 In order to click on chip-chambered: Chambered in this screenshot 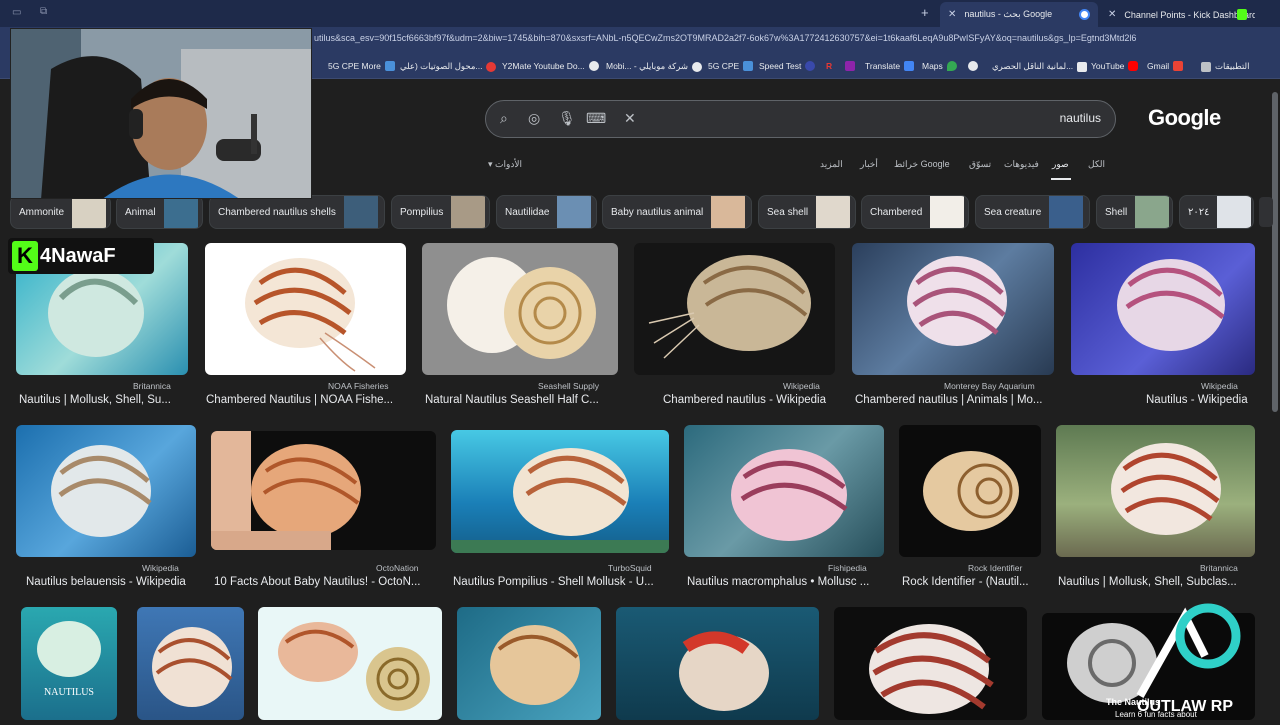, I will do `click(915, 212)`.